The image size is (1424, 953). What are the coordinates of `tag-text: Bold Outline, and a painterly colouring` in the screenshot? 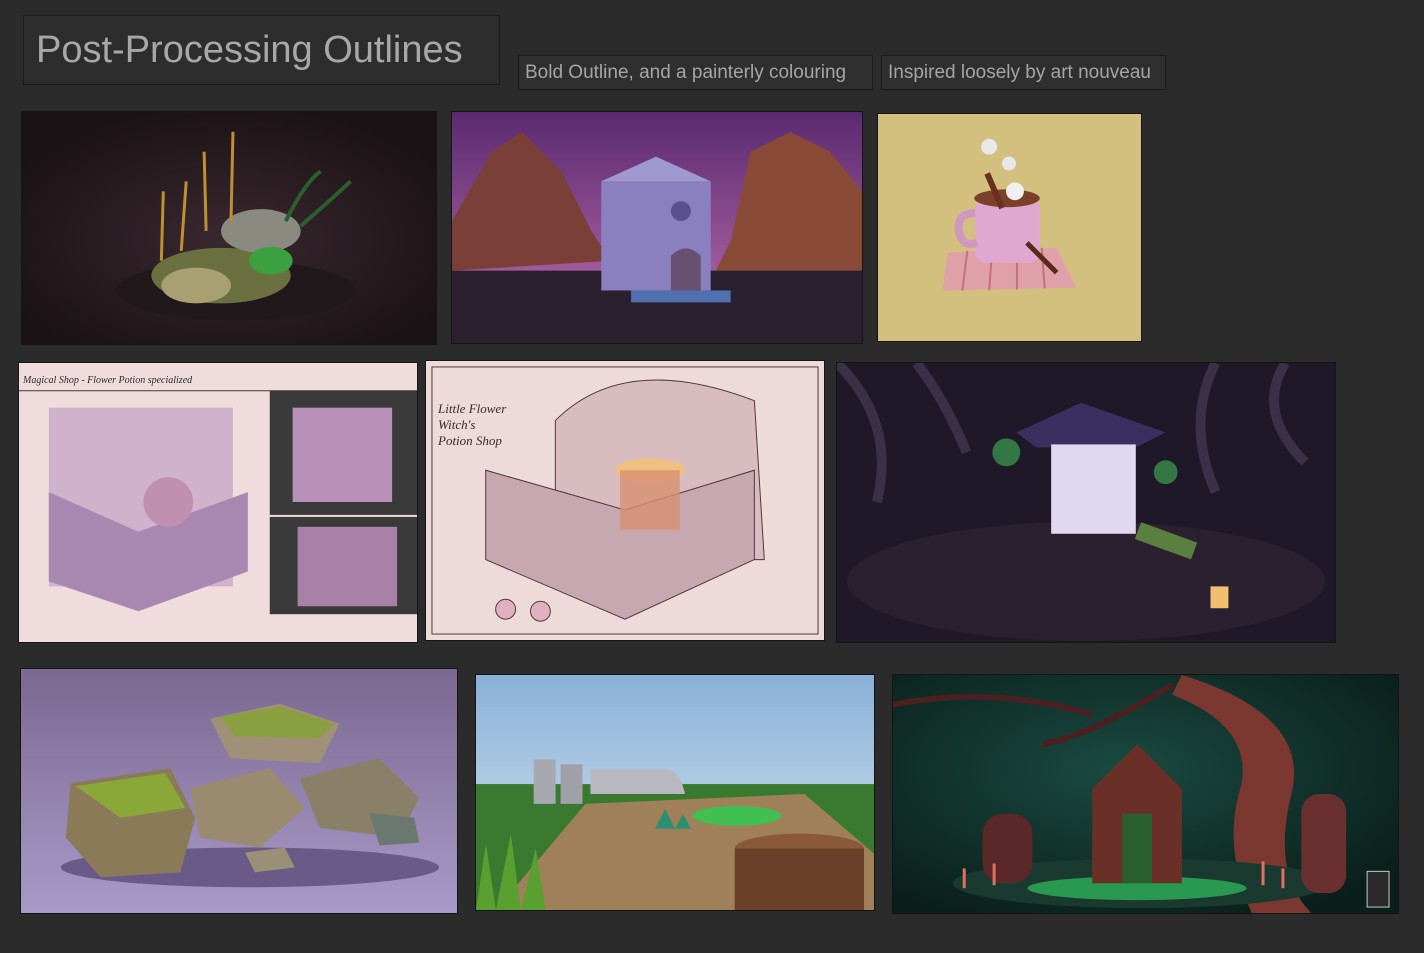 It's located at (686, 72).